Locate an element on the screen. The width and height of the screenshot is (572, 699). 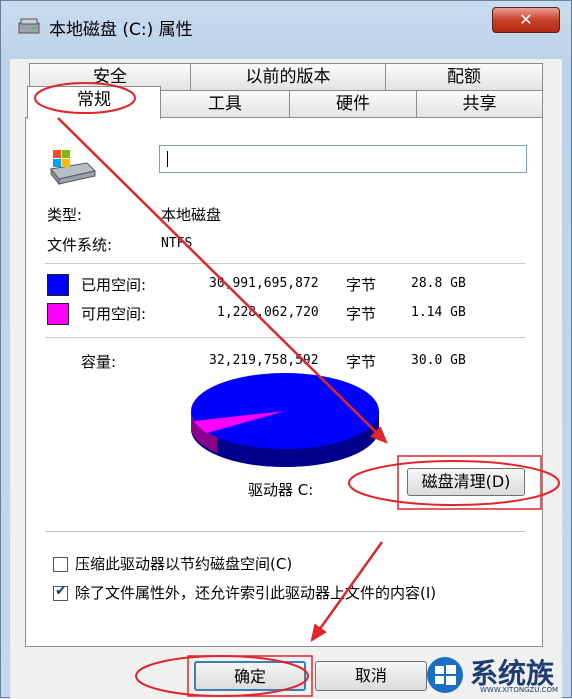
title-bar: 本地磁盘 (C:) 属性 ✕ is located at coordinates (286, 26).